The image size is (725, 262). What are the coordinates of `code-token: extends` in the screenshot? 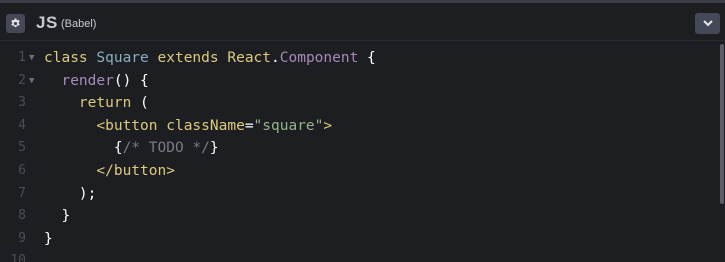 It's located at (188, 58).